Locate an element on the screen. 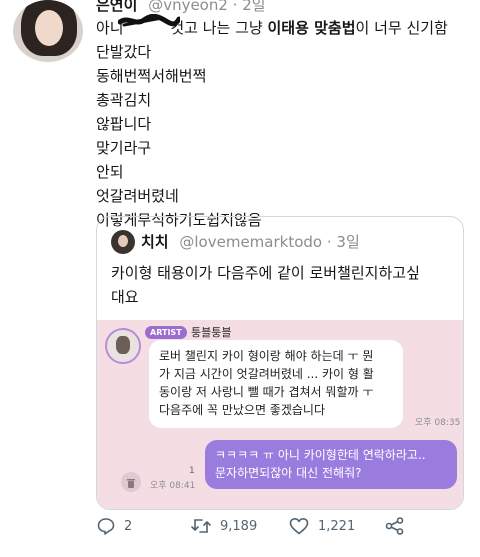 This screenshot has height=557, width=480. reply-count: 2 is located at coordinates (128, 526).